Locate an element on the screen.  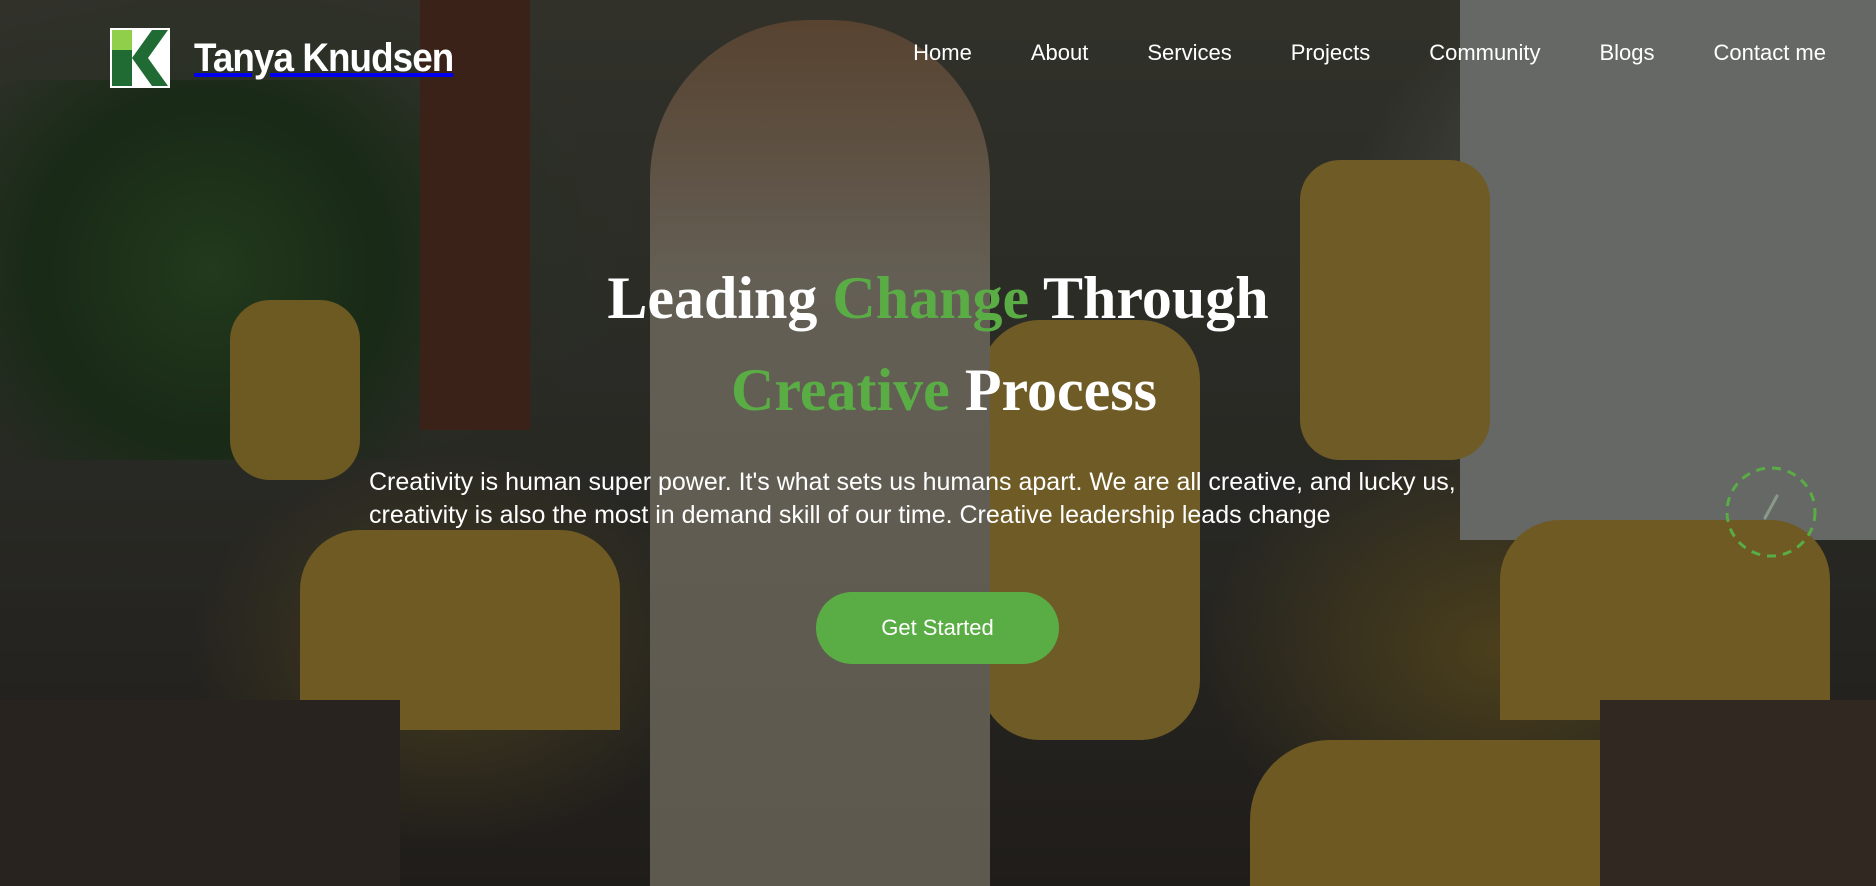
headline-word: Process is located at coordinates (1053, 390).